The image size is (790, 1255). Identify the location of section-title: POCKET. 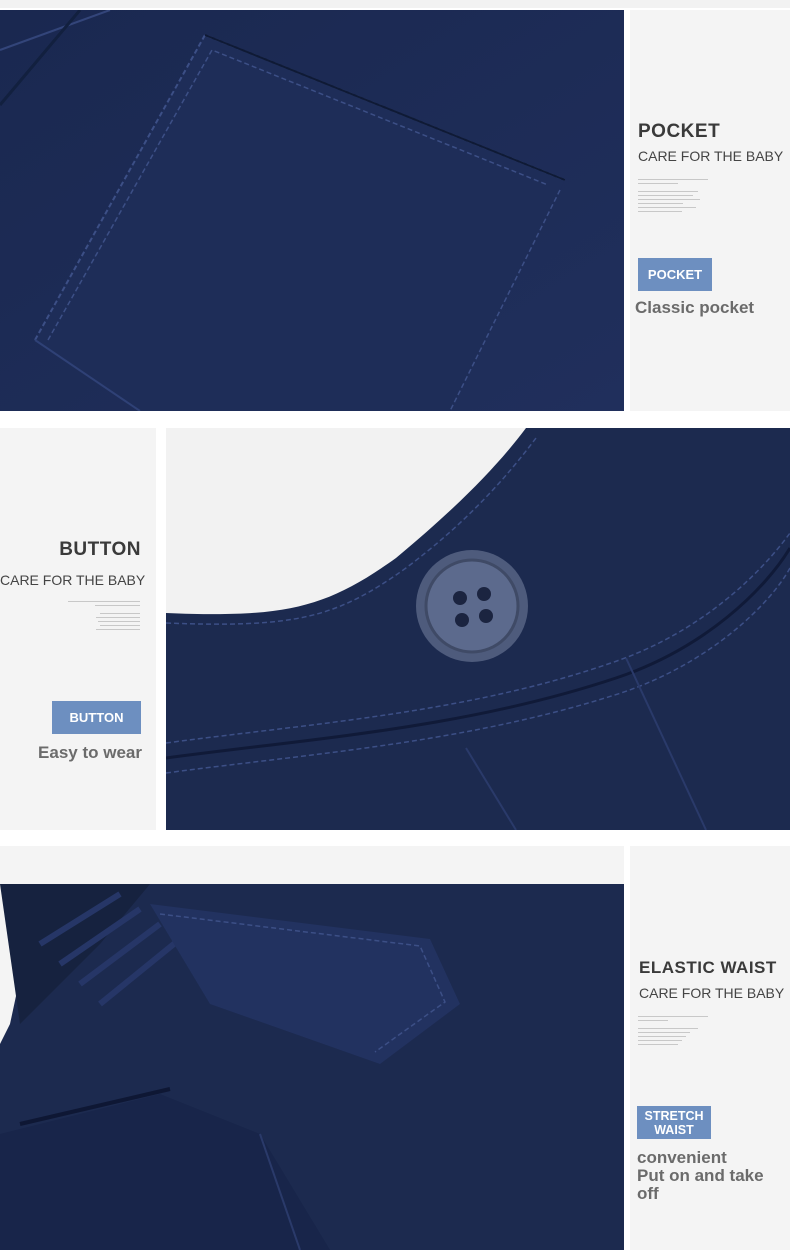
(679, 131).